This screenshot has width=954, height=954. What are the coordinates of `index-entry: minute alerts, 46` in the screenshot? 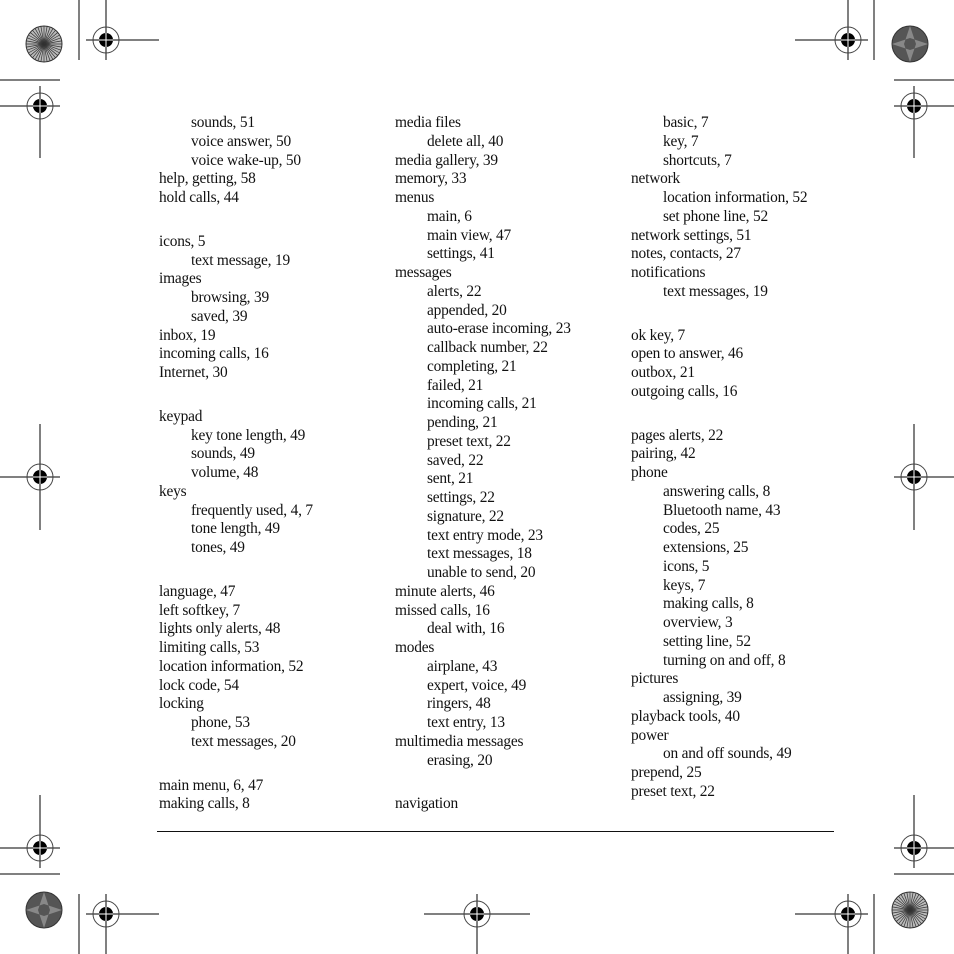 It's located at (445, 591).